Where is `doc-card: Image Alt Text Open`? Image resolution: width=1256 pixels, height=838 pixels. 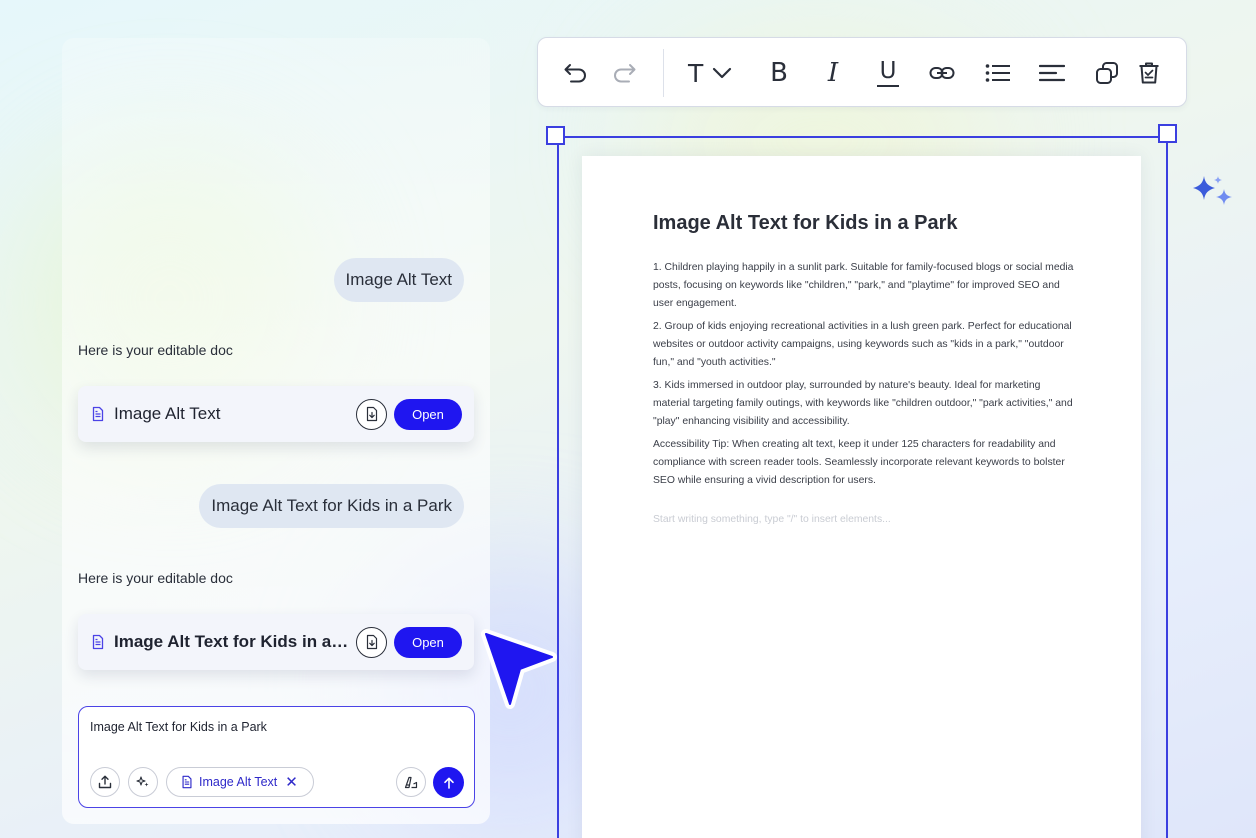
doc-card: Image Alt Text Open is located at coordinates (276, 414).